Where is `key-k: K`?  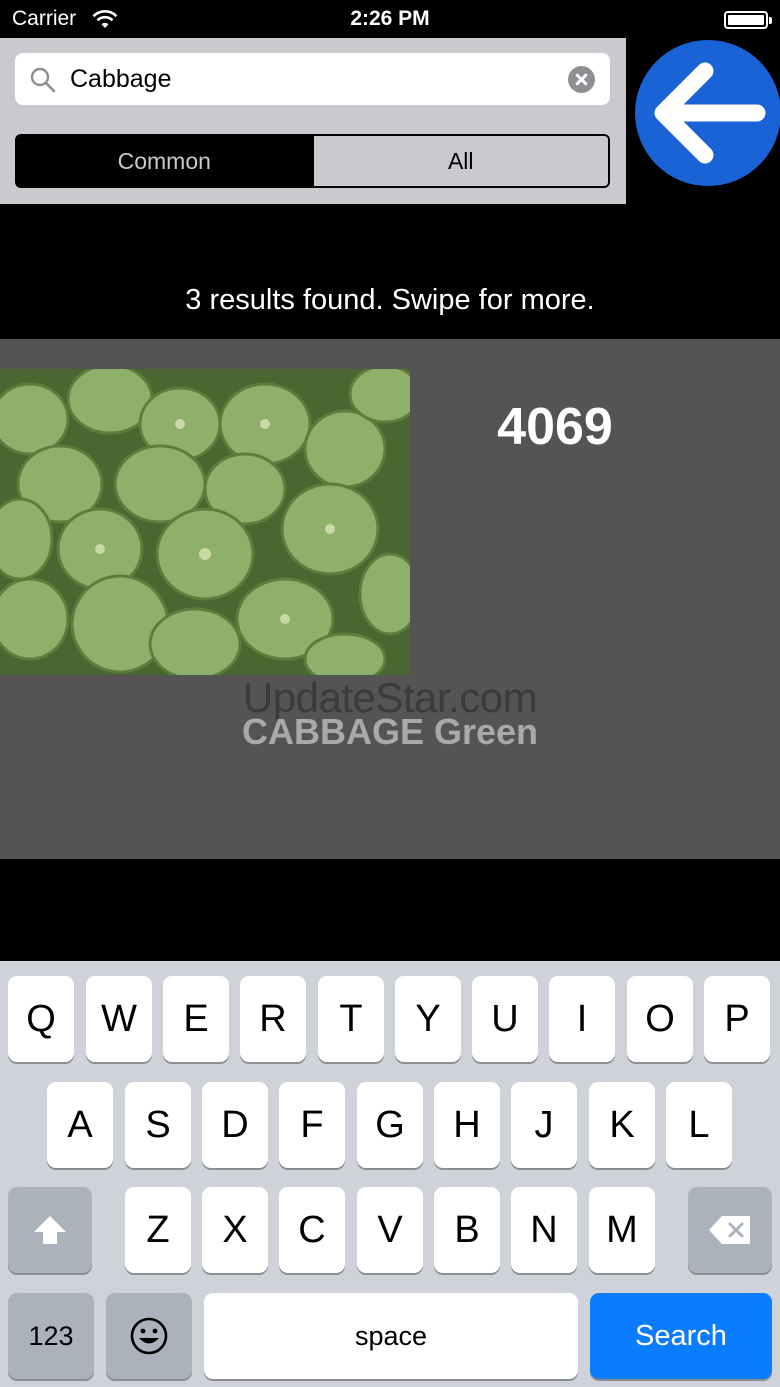 key-k: K is located at coordinates (622, 1125).